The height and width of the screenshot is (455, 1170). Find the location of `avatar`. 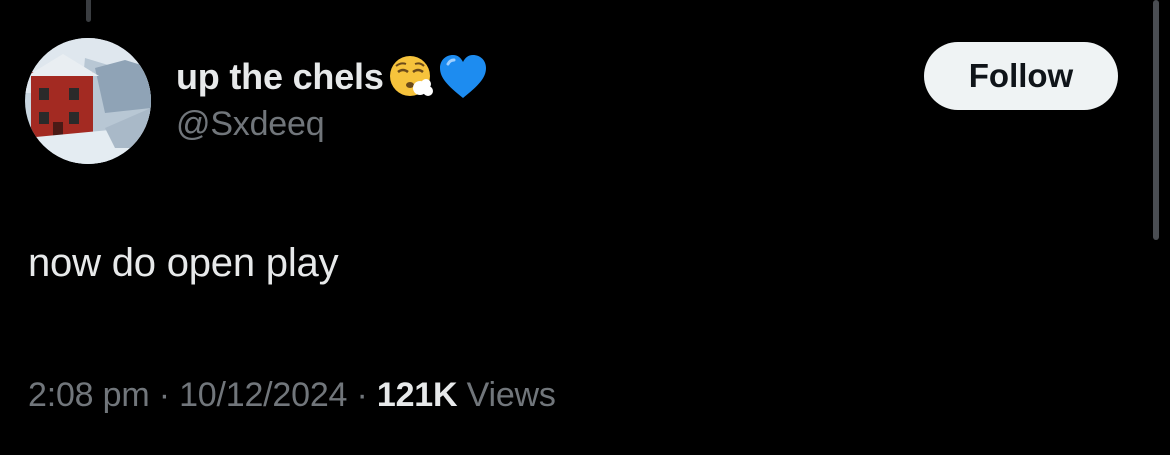

avatar is located at coordinates (88, 101).